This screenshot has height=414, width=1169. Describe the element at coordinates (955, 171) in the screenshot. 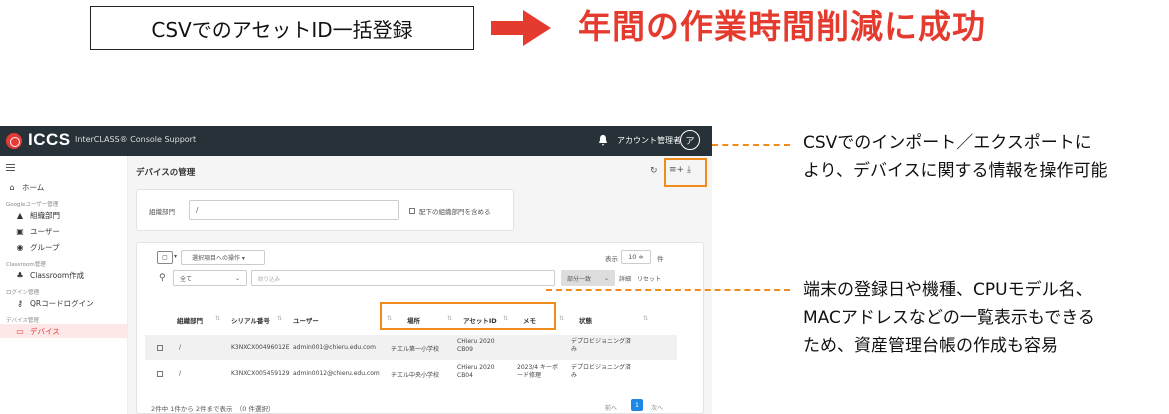

I see `annotation-csv-line2: より、デバイスに関する情報を操作可能` at that location.